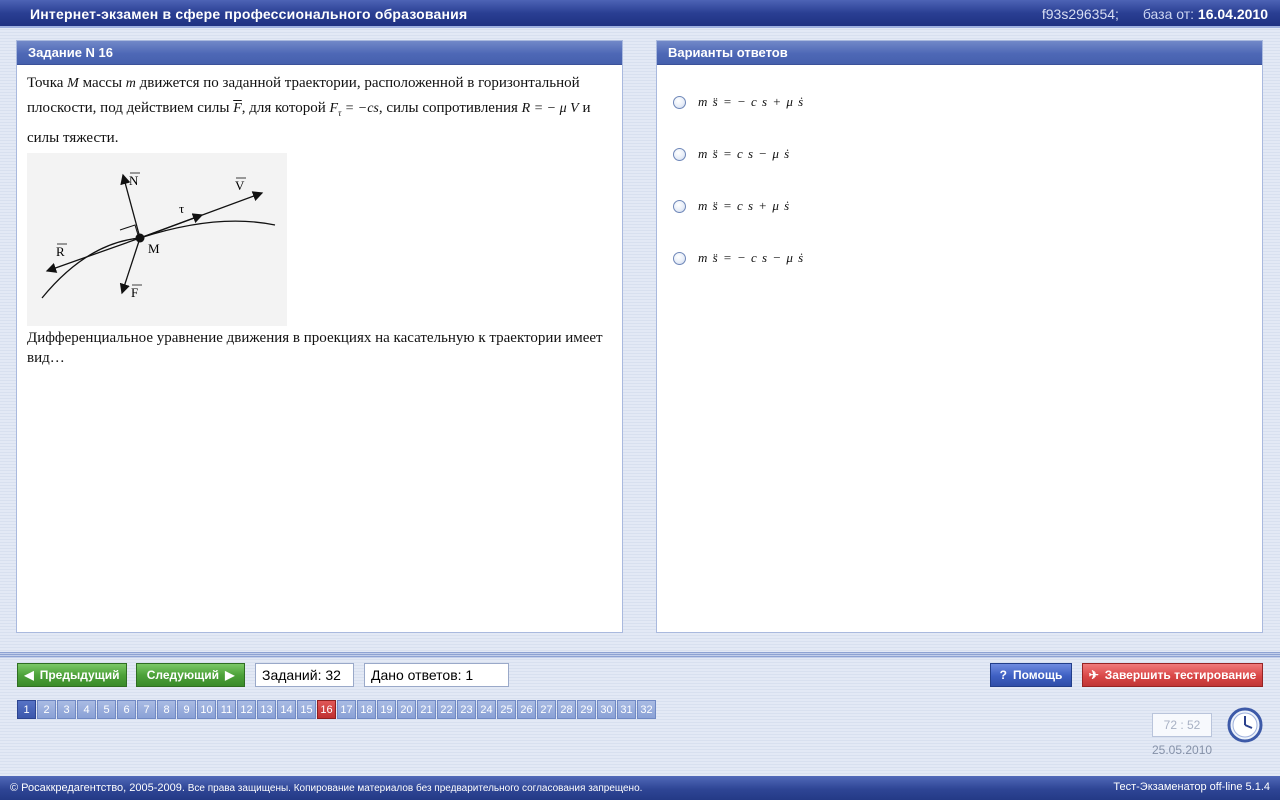 Image resolution: width=1280 pixels, height=800 pixels. What do you see at coordinates (79, 675) in the screenshot?
I see `prev-label: Предыдущий` at bounding box center [79, 675].